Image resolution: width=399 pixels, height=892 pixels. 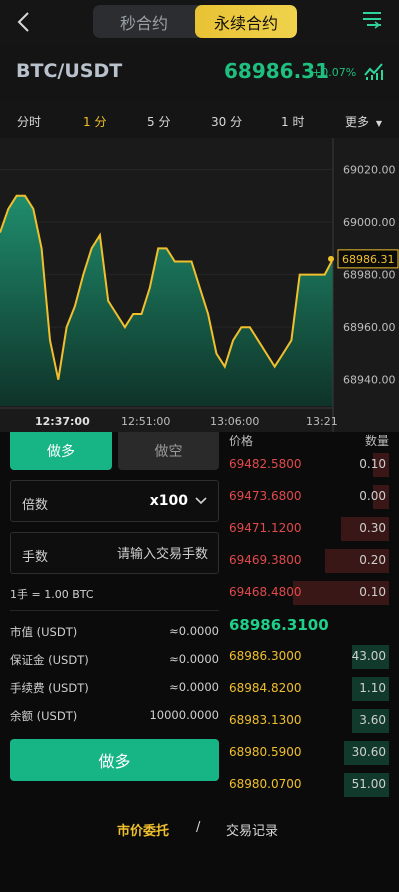 I want to click on bid-row: 68980.0700 51.00, so click(x=309, y=785).